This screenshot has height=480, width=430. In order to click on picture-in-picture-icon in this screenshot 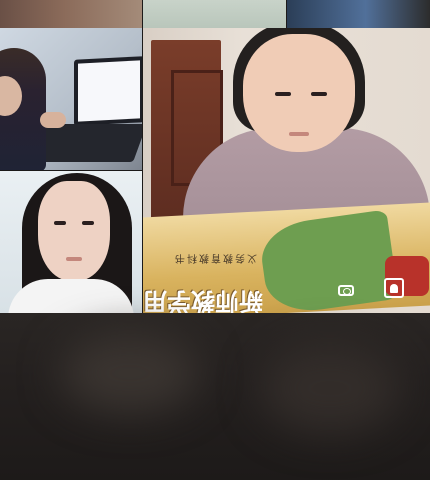, I will do `click(394, 288)`.